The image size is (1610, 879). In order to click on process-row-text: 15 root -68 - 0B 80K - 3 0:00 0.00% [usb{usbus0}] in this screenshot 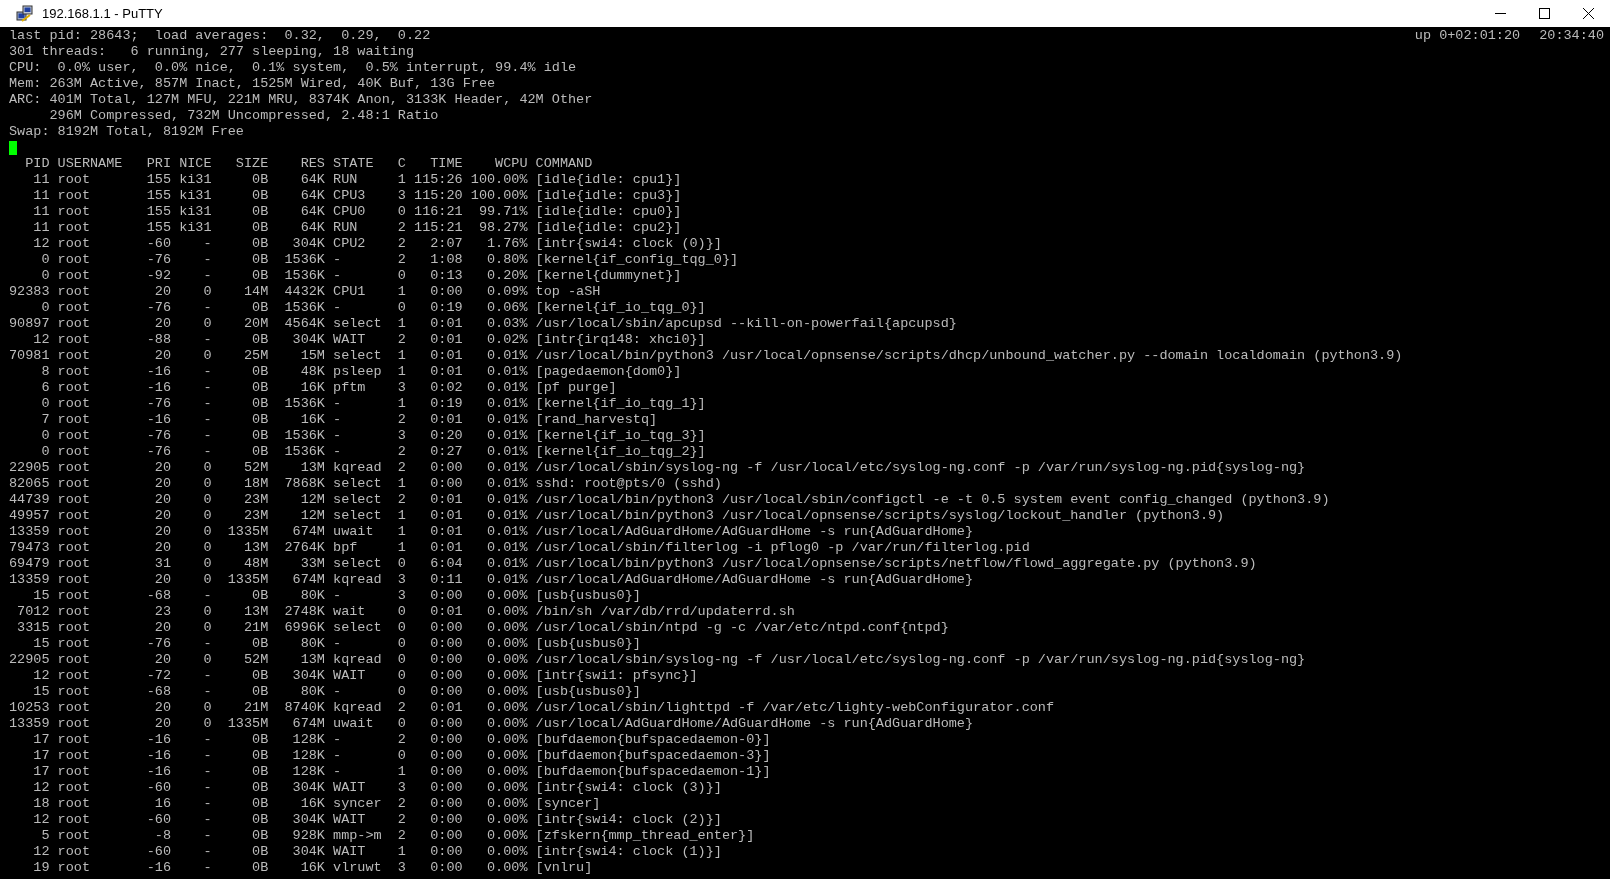, I will do `click(336, 596)`.